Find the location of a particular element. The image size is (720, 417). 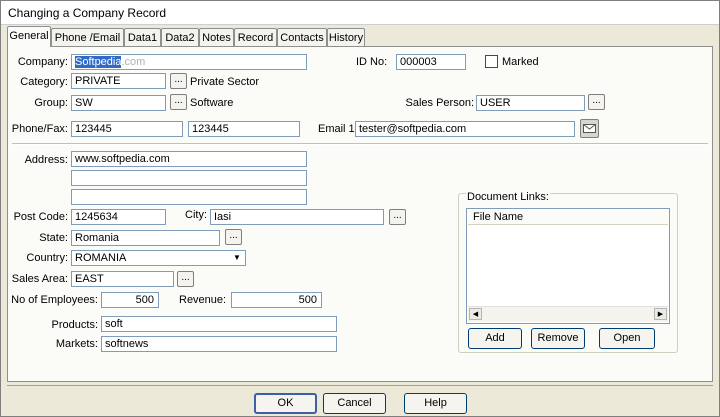

company-selected-text: Softpedia is located at coordinates (98, 62).